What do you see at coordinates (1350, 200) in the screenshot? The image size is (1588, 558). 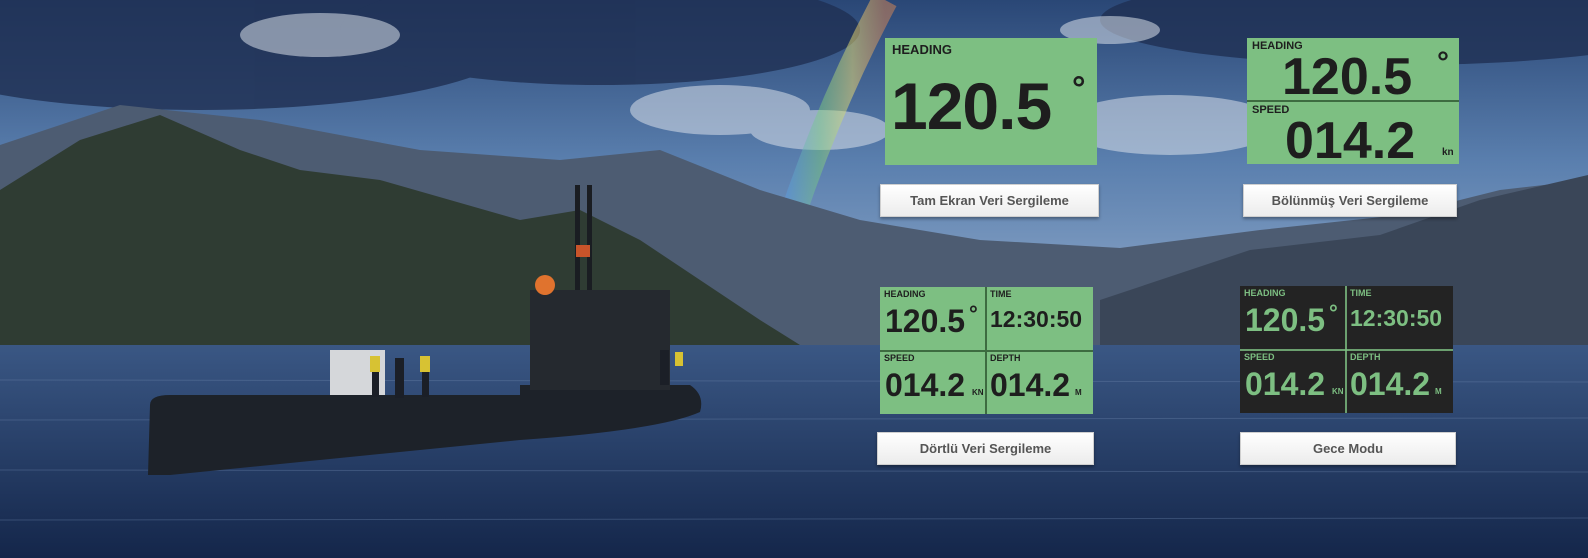 I see `split-display-button: Bölünmüş Veri Sergileme` at bounding box center [1350, 200].